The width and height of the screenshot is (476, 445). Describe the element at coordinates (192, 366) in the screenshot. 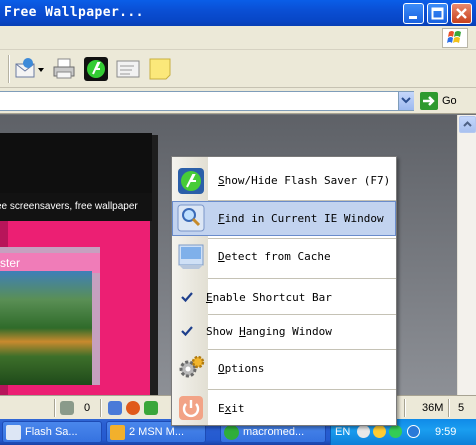

I see `gears-icon` at that location.